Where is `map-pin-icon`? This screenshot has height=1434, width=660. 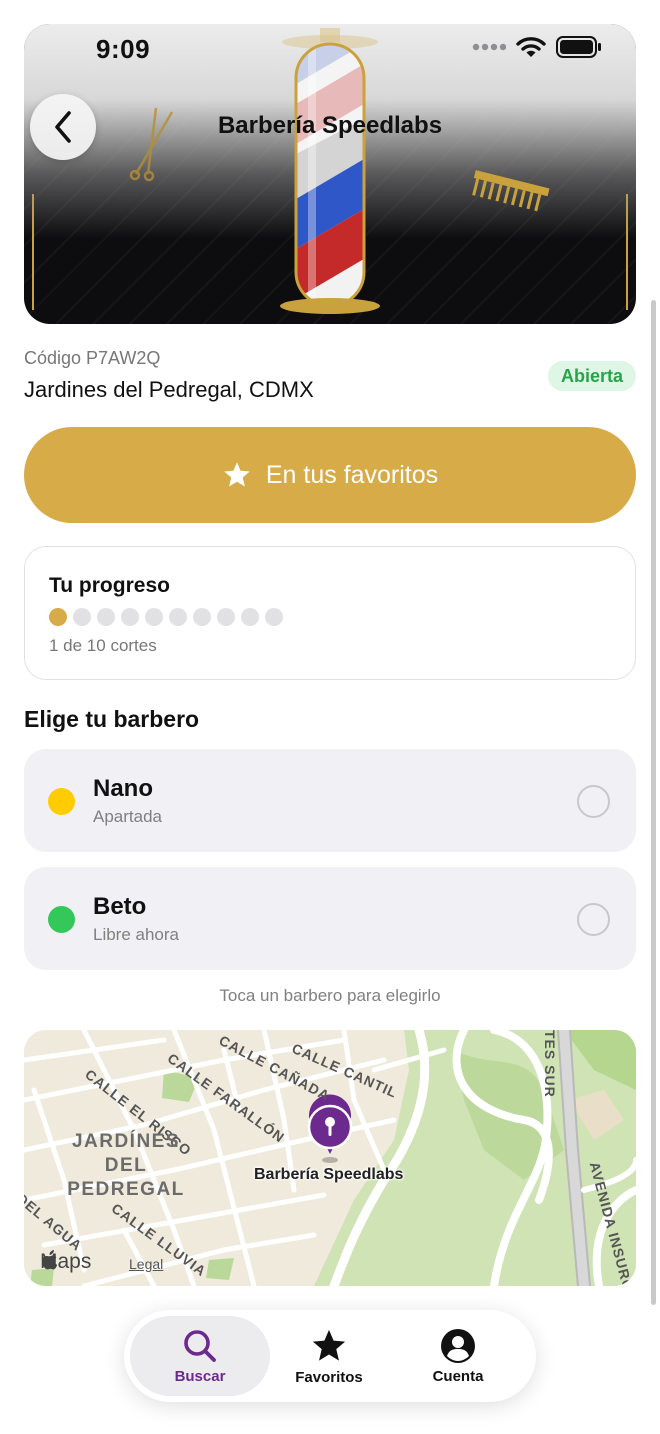 map-pin-icon is located at coordinates (330, 1128).